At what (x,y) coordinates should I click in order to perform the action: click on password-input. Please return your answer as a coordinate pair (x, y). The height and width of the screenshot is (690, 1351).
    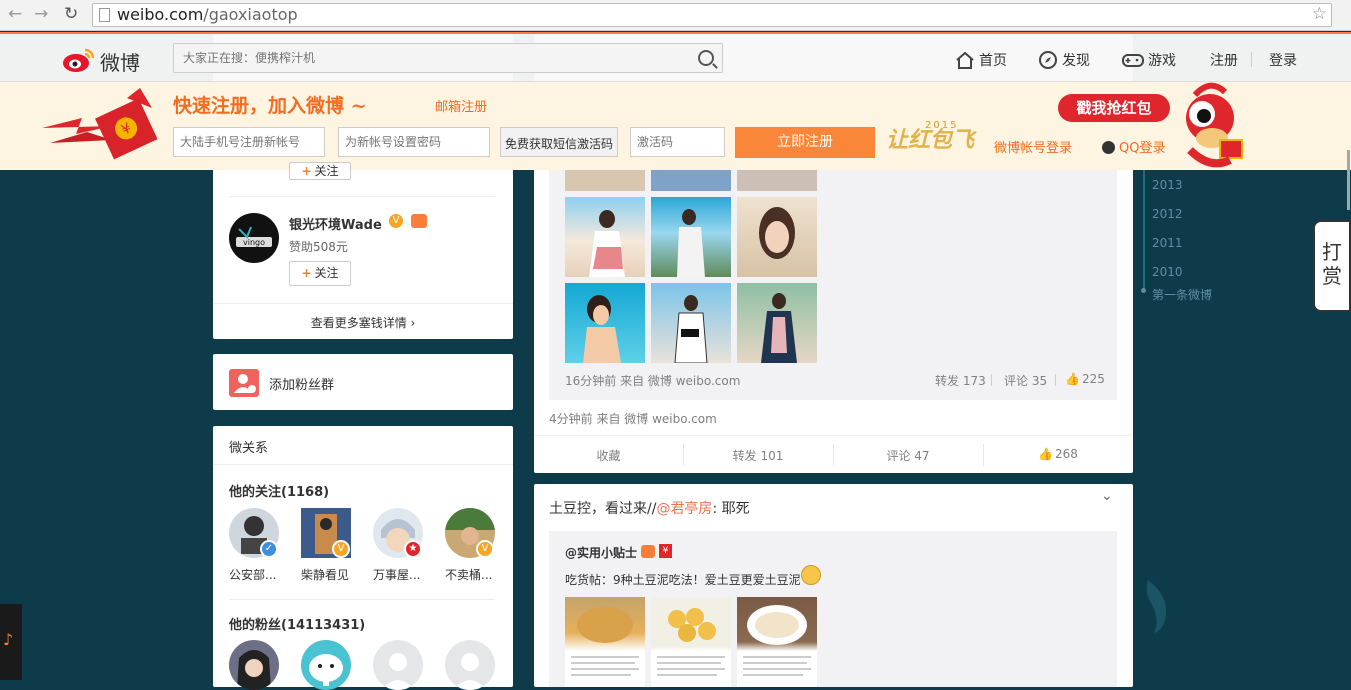
    Looking at the image, I should click on (414, 142).